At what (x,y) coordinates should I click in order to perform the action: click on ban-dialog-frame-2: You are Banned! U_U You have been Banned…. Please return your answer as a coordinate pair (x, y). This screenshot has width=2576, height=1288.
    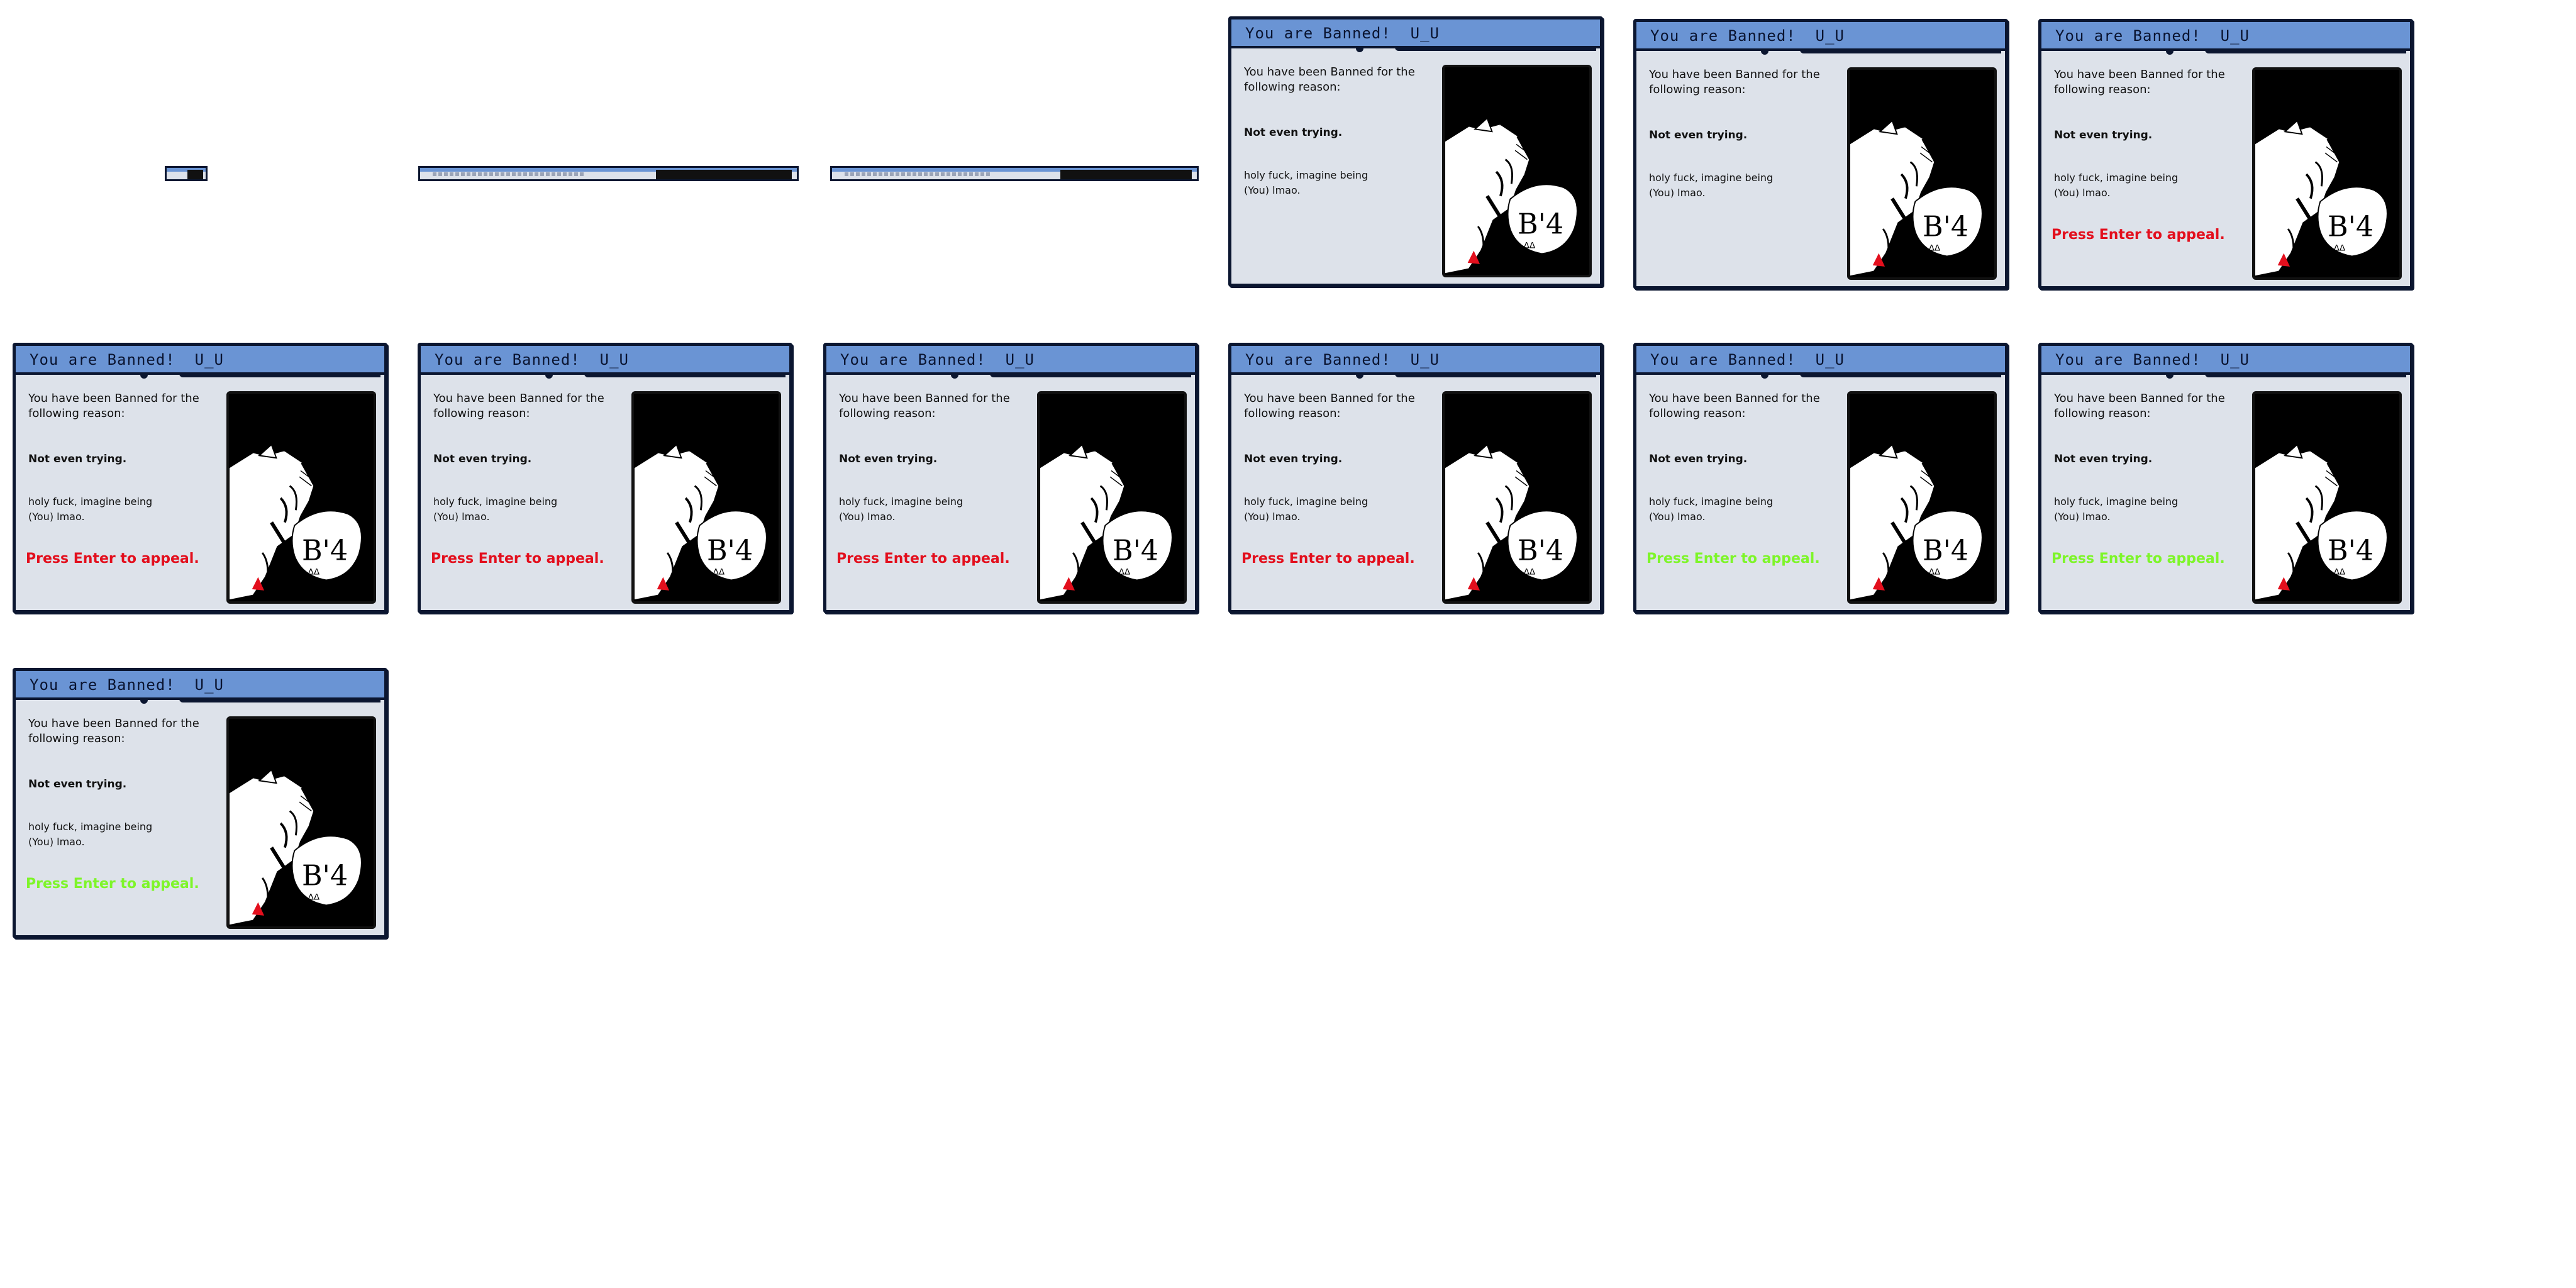
    Looking at the image, I should click on (1820, 154).